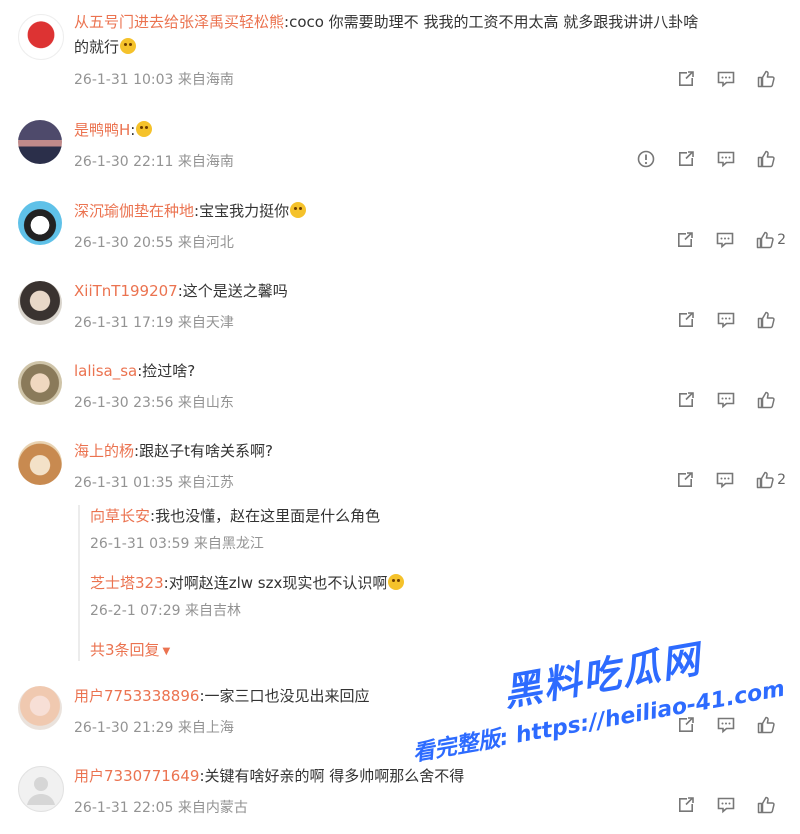 The image size is (800, 834). Describe the element at coordinates (430, 529) in the screenshot. I see `reply-item: 向草长安:我也没懂，赵在这里面是什么角色 26-1-31 03:59 来自黑龙江` at that location.